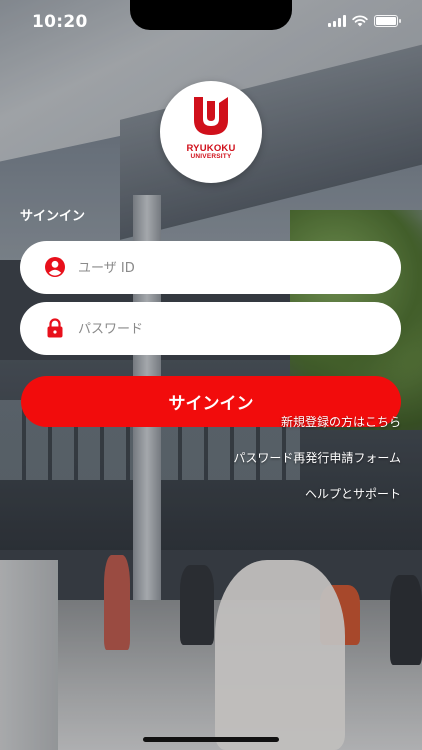 This screenshot has height=750, width=422. Describe the element at coordinates (233, 268) in the screenshot. I see `user-id-input` at that location.